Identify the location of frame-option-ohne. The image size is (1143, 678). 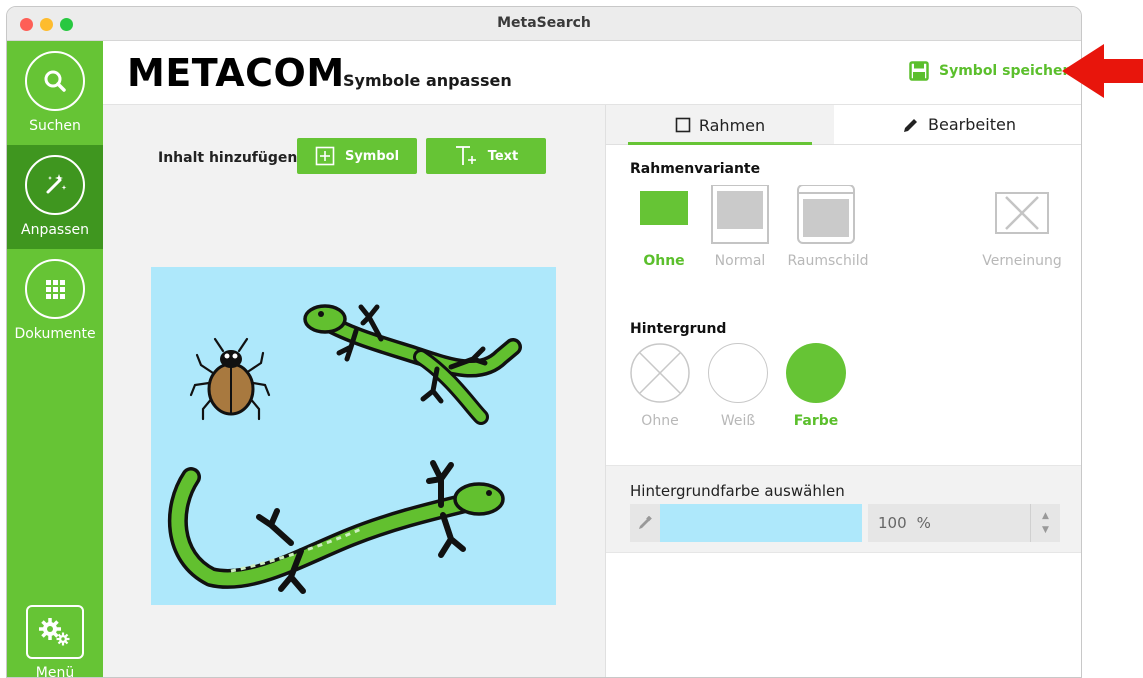
(664, 215).